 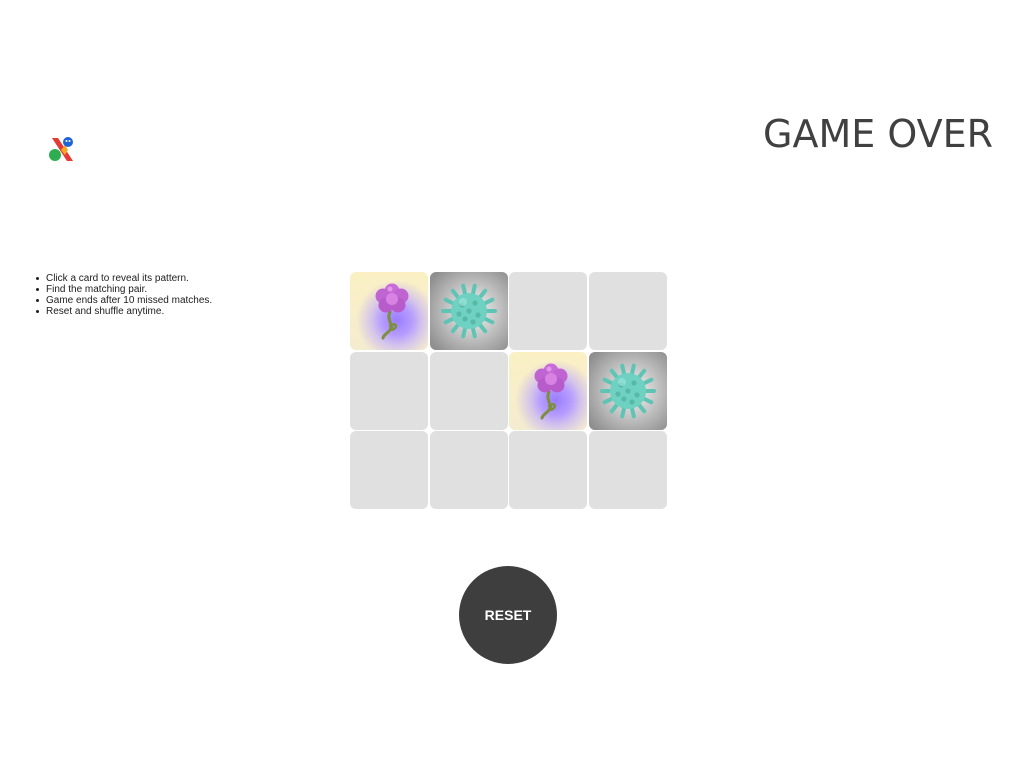 What do you see at coordinates (123, 278) in the screenshot?
I see `instruction-item: Click a card to reveal its pattern.` at bounding box center [123, 278].